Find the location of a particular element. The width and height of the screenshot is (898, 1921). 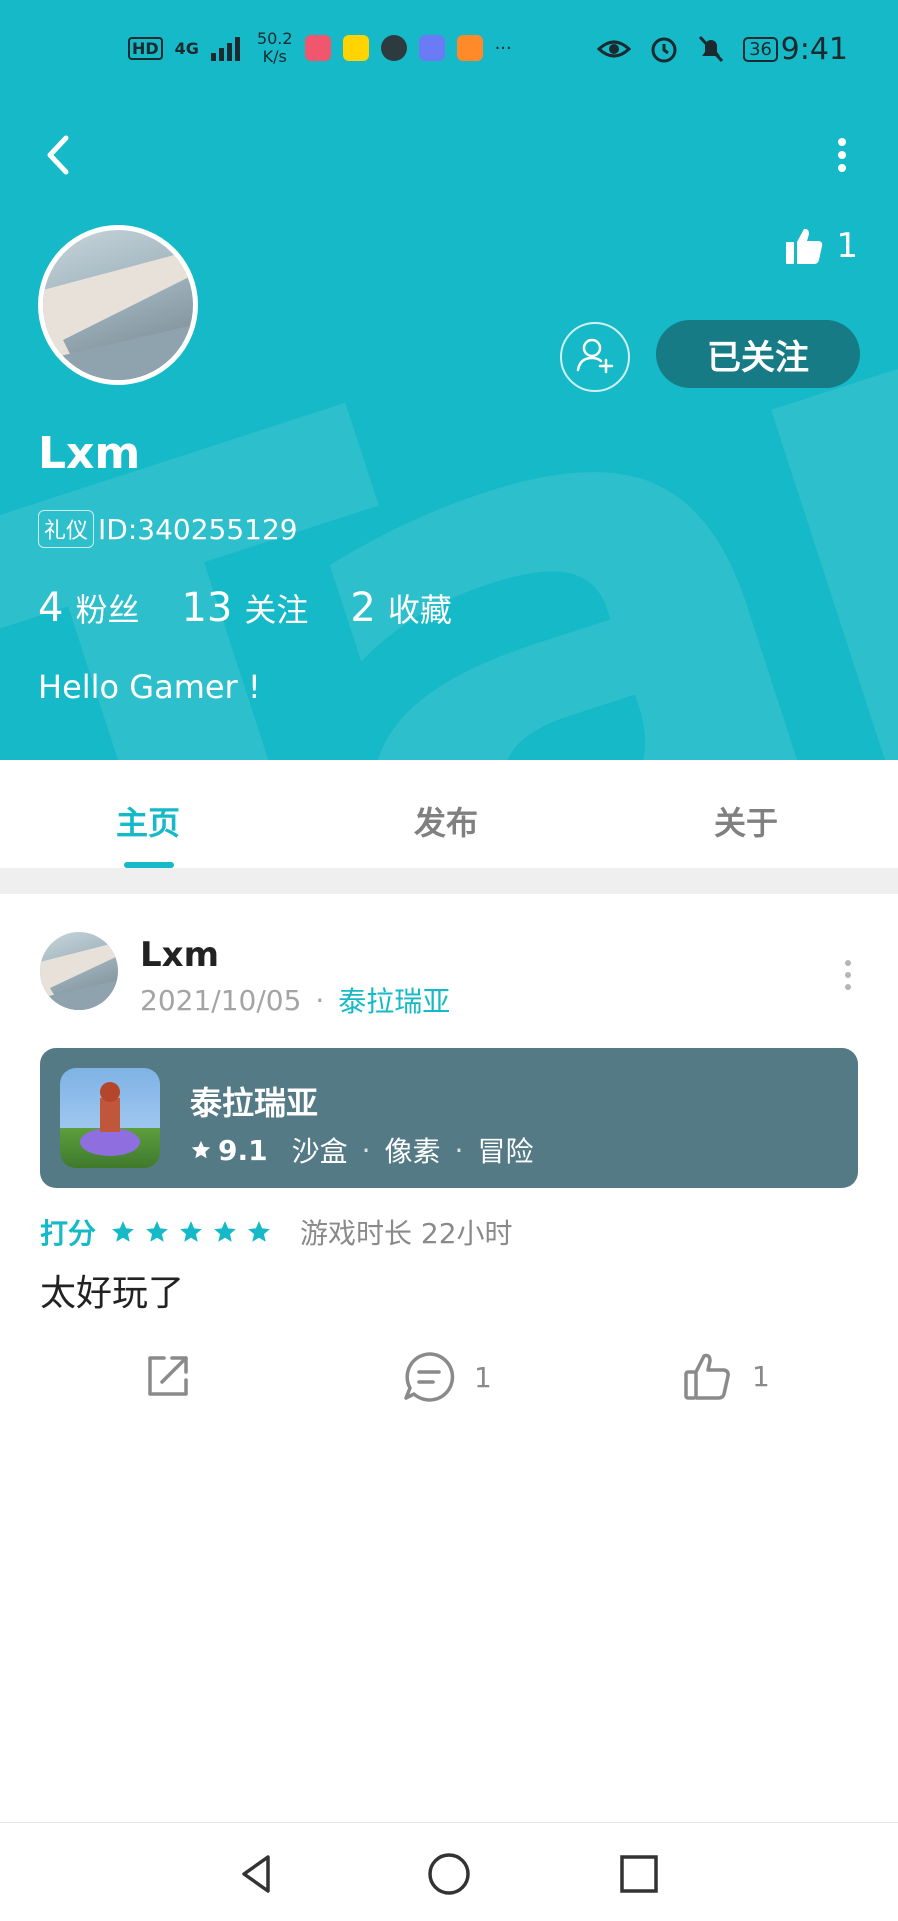

comment-count: 1 is located at coordinates (483, 1377).